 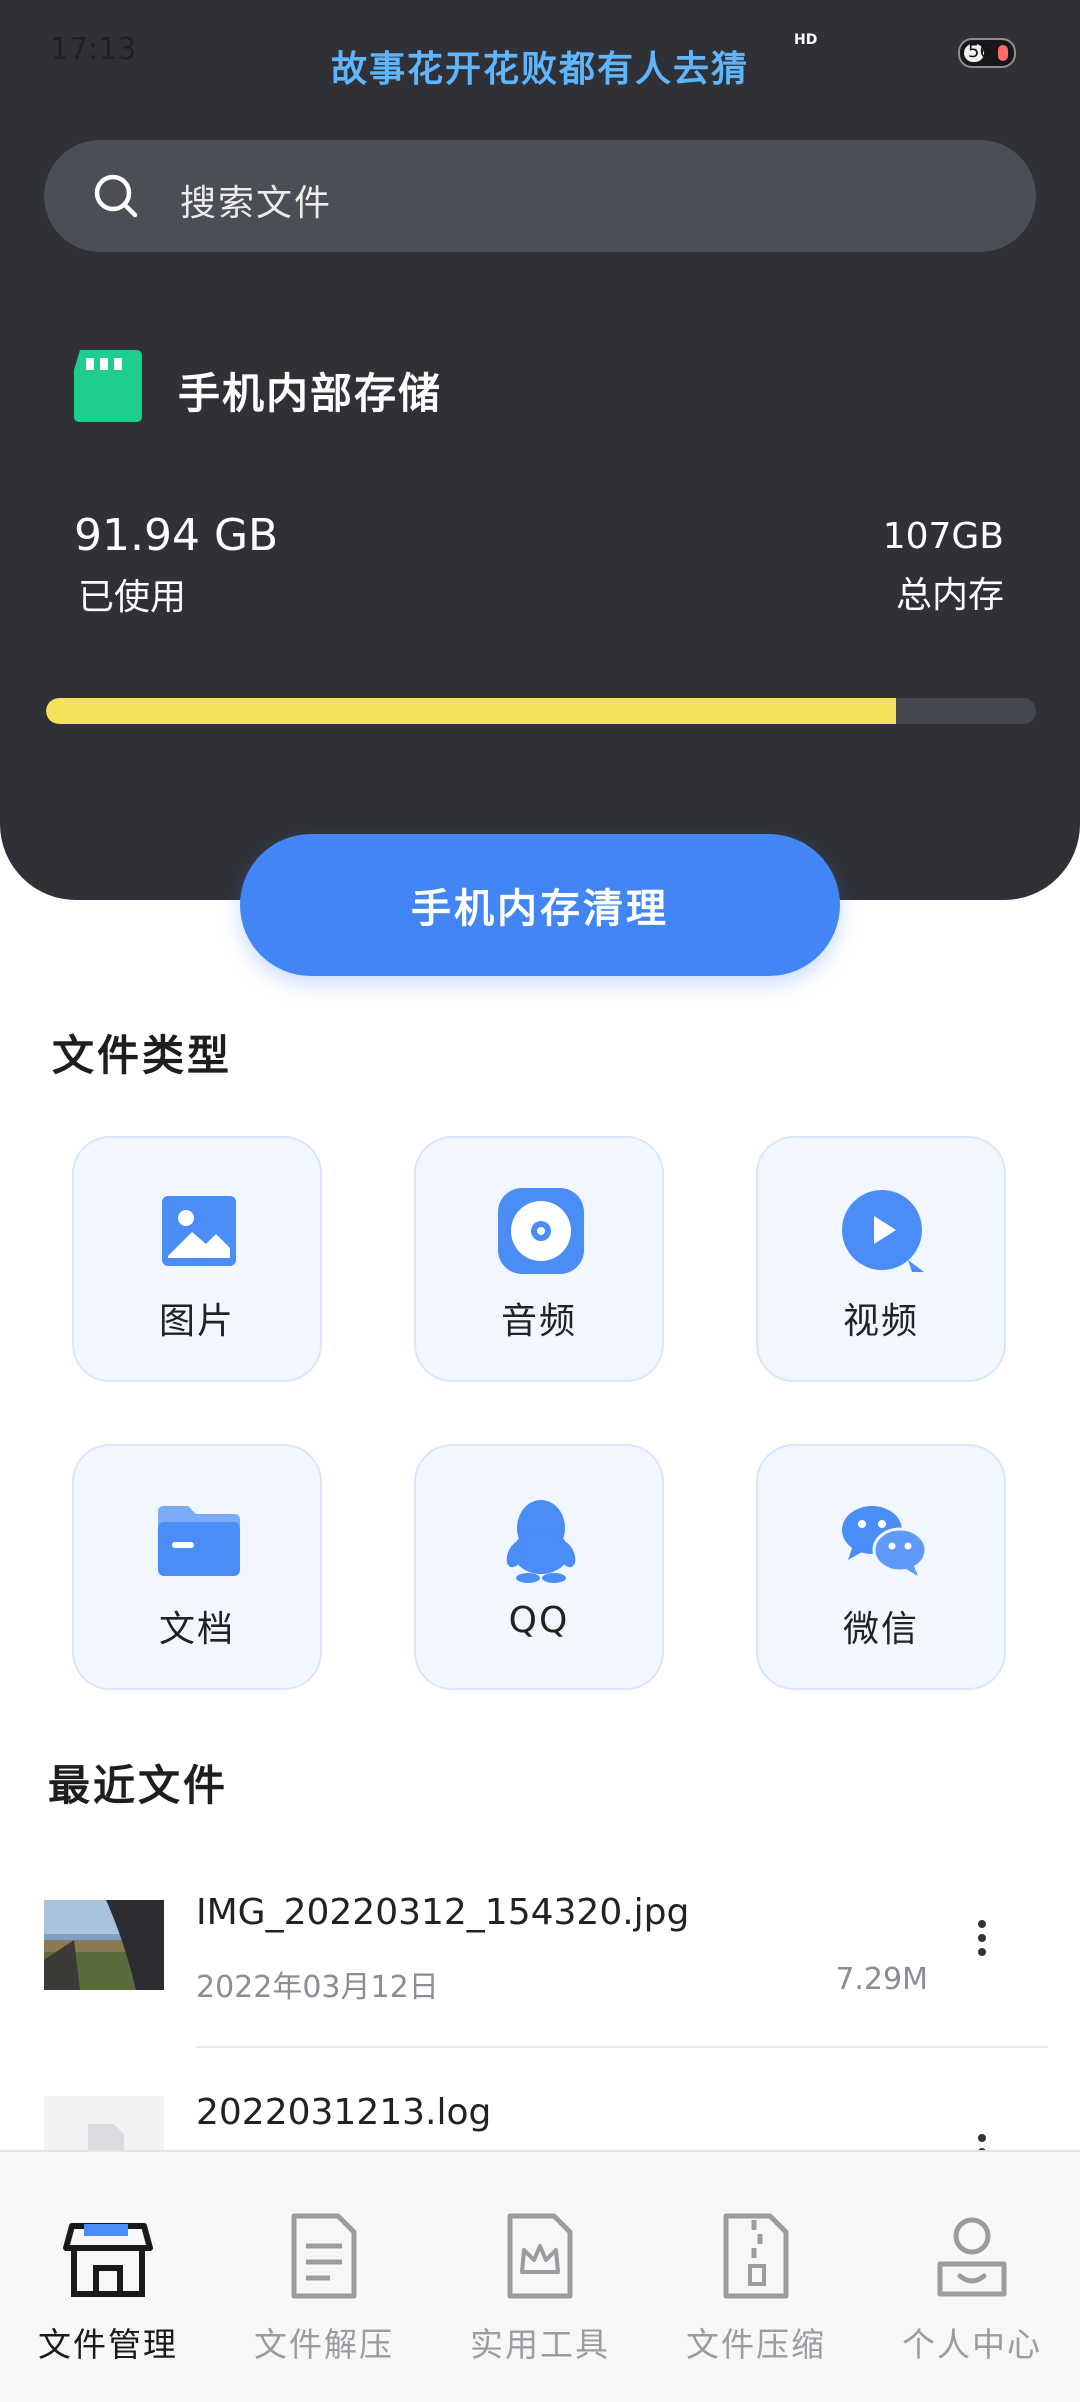 What do you see at coordinates (943, 536) in the screenshot?
I see `total-storage-value: 107GB` at bounding box center [943, 536].